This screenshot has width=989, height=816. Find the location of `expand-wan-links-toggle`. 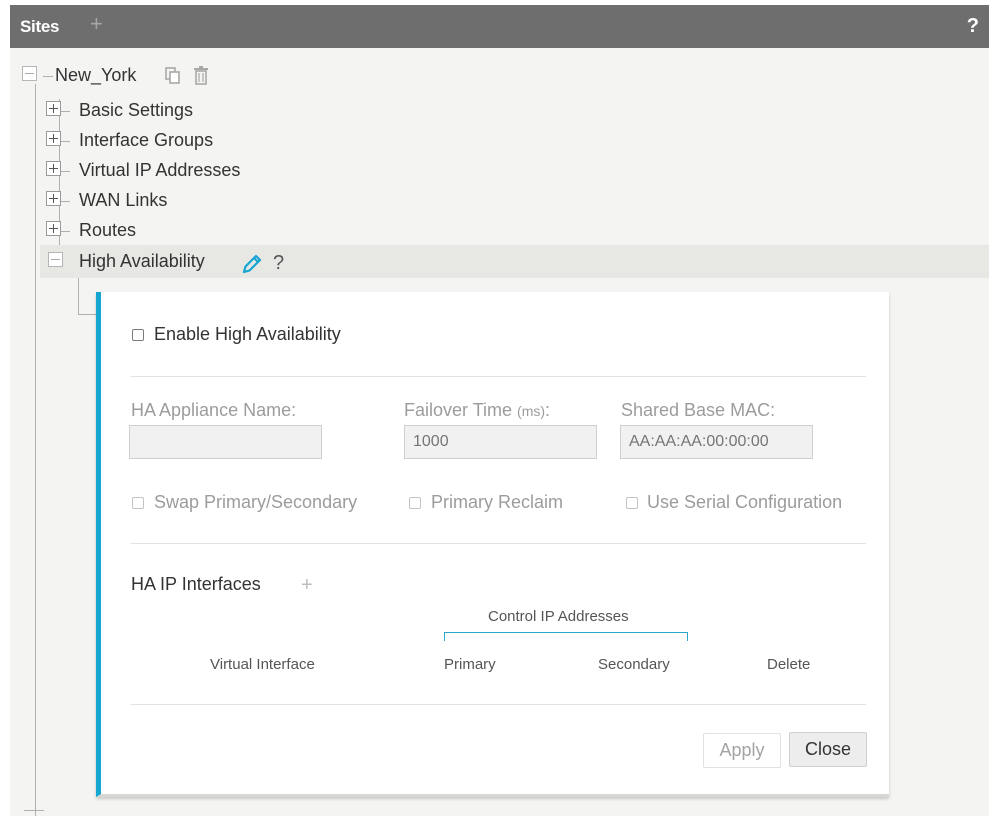

expand-wan-links-toggle is located at coordinates (53, 198).